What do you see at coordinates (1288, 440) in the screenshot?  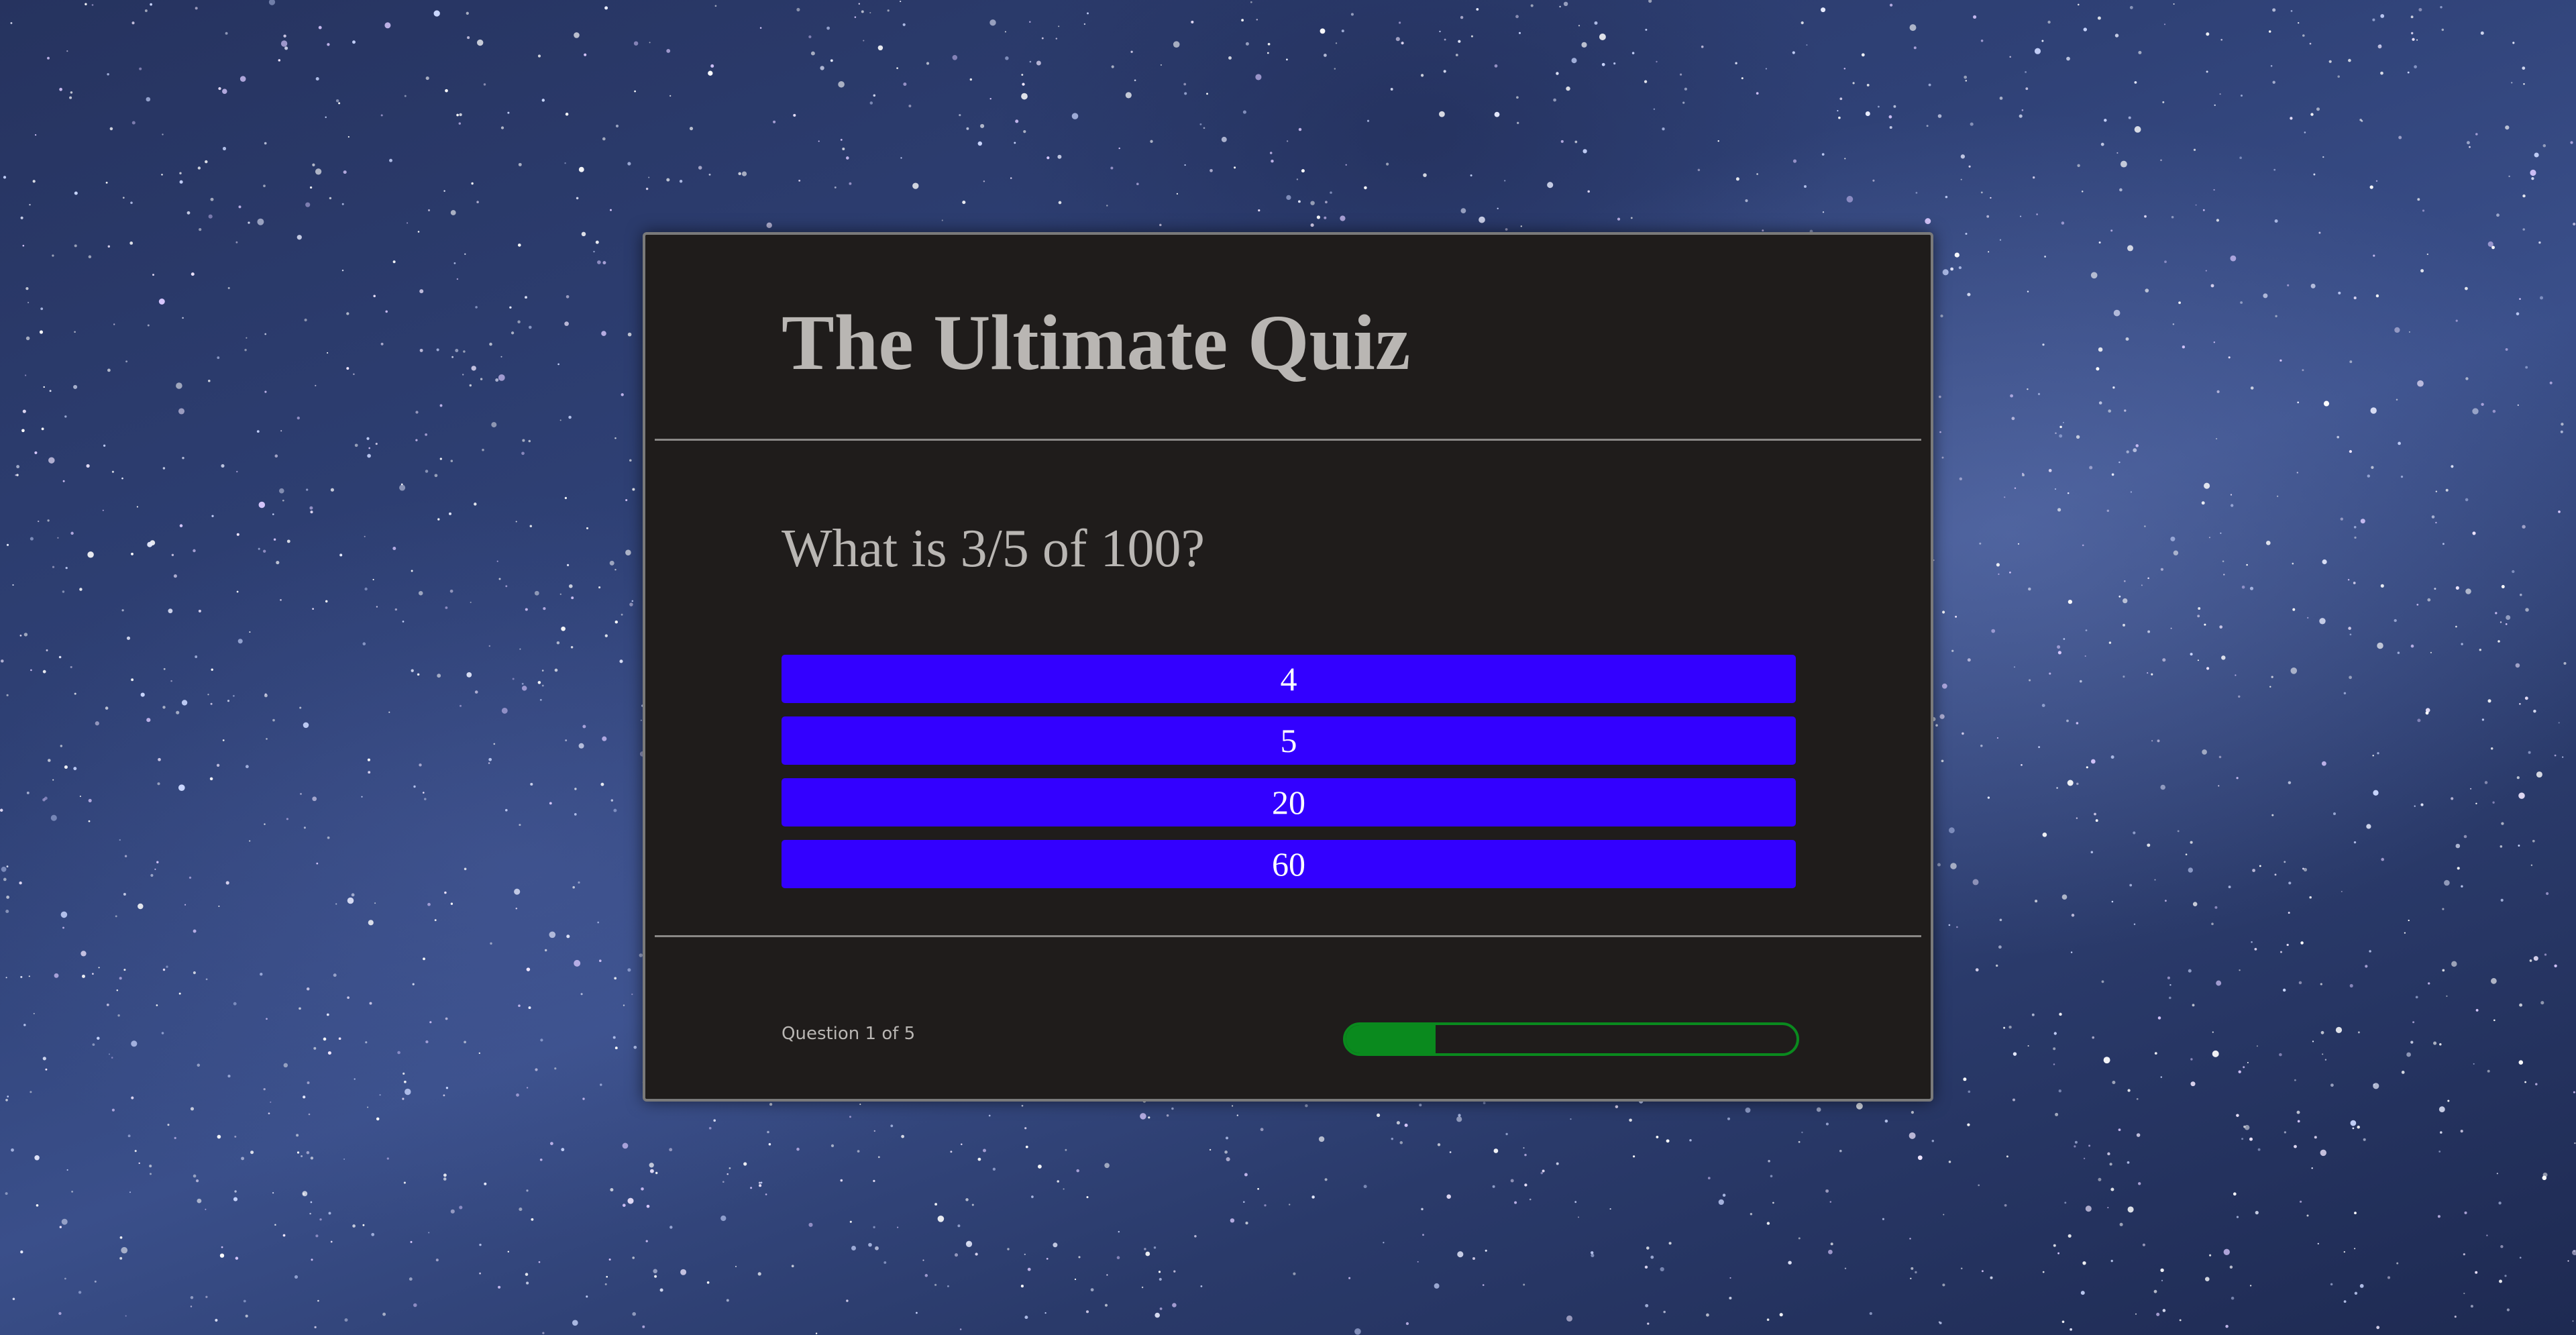 I see `header-divider` at bounding box center [1288, 440].